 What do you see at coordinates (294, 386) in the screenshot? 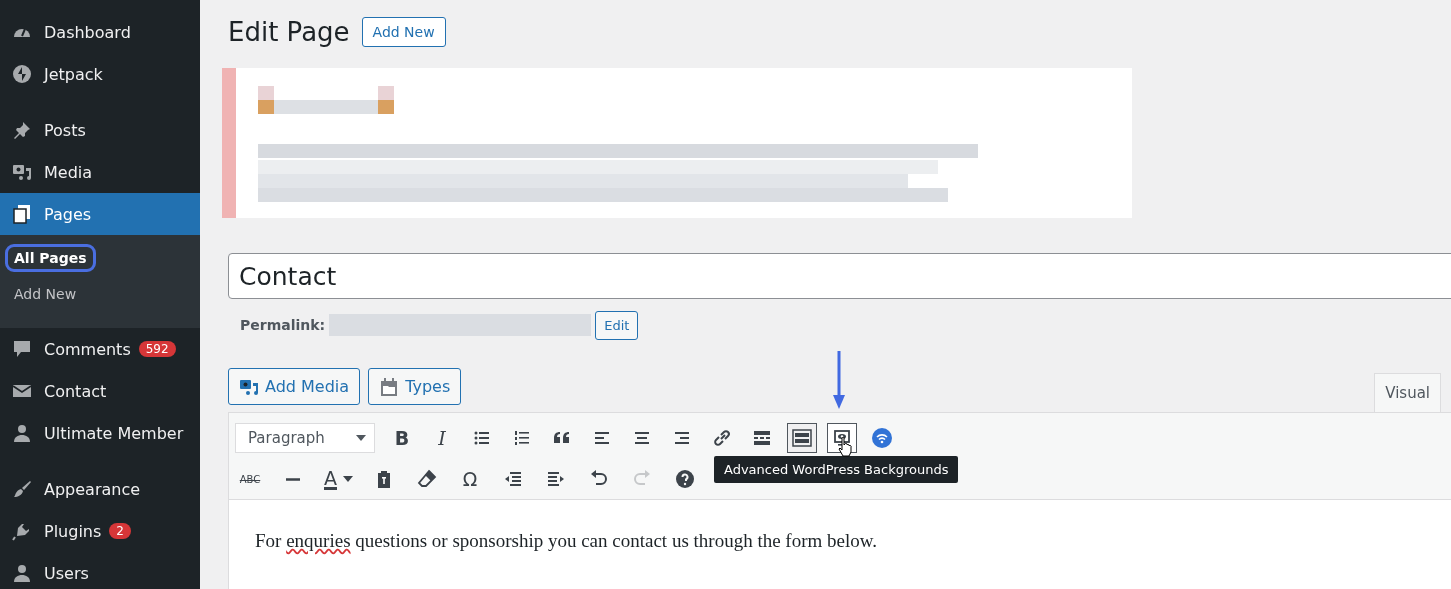
I see `add-media-button: Add Media` at bounding box center [294, 386].